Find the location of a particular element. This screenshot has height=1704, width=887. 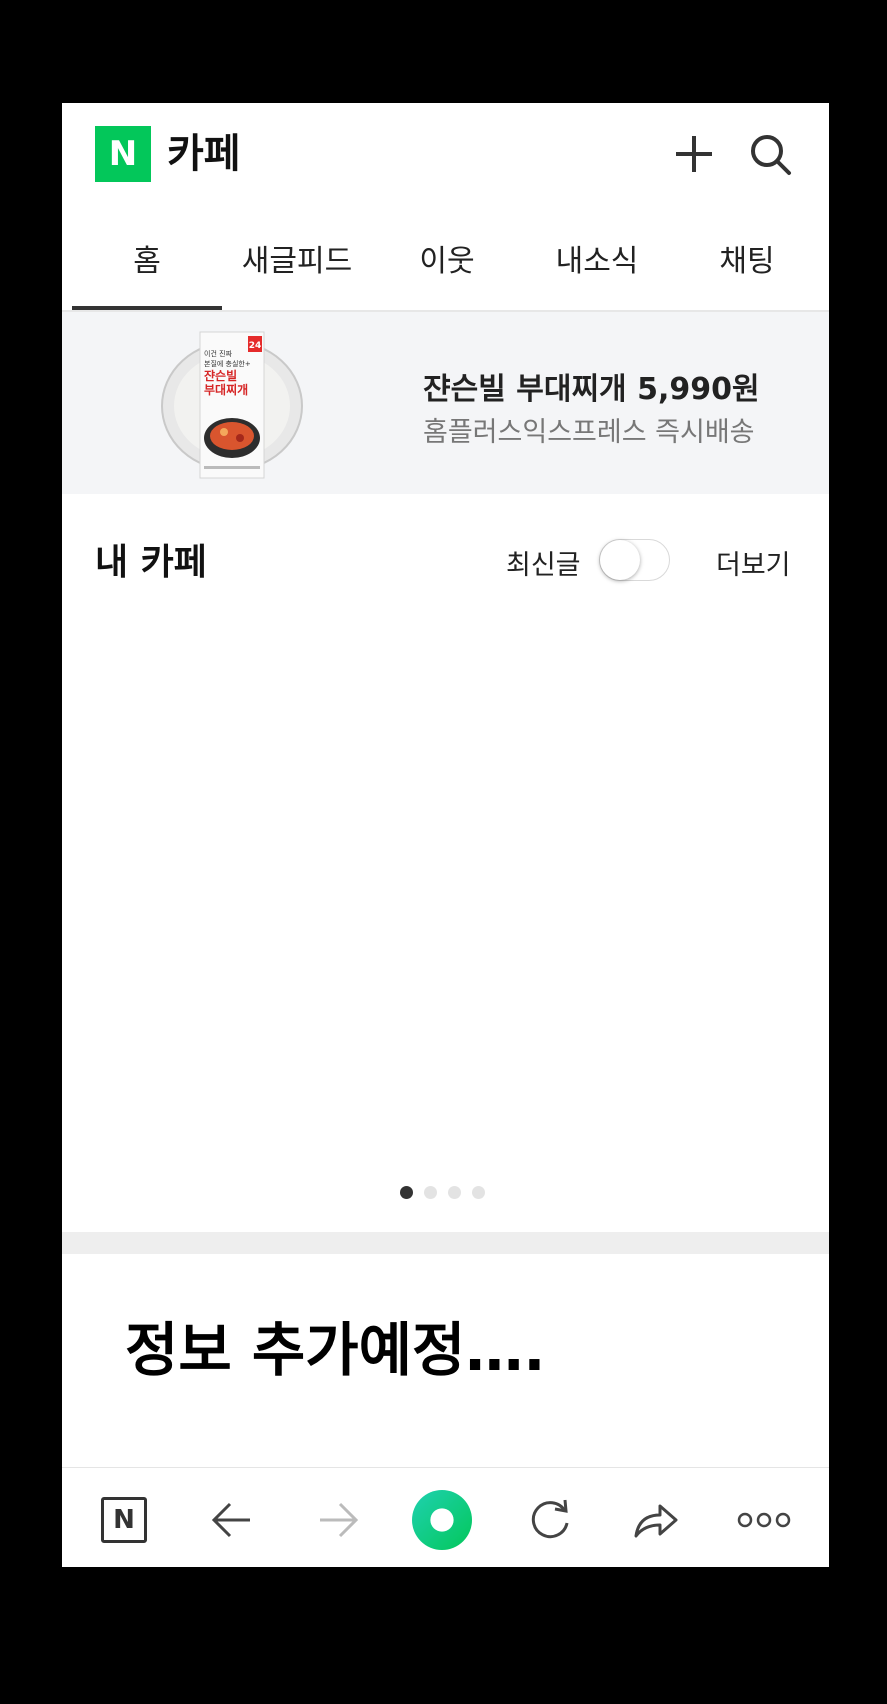

more-link: 더보기 is located at coordinates (753, 562).